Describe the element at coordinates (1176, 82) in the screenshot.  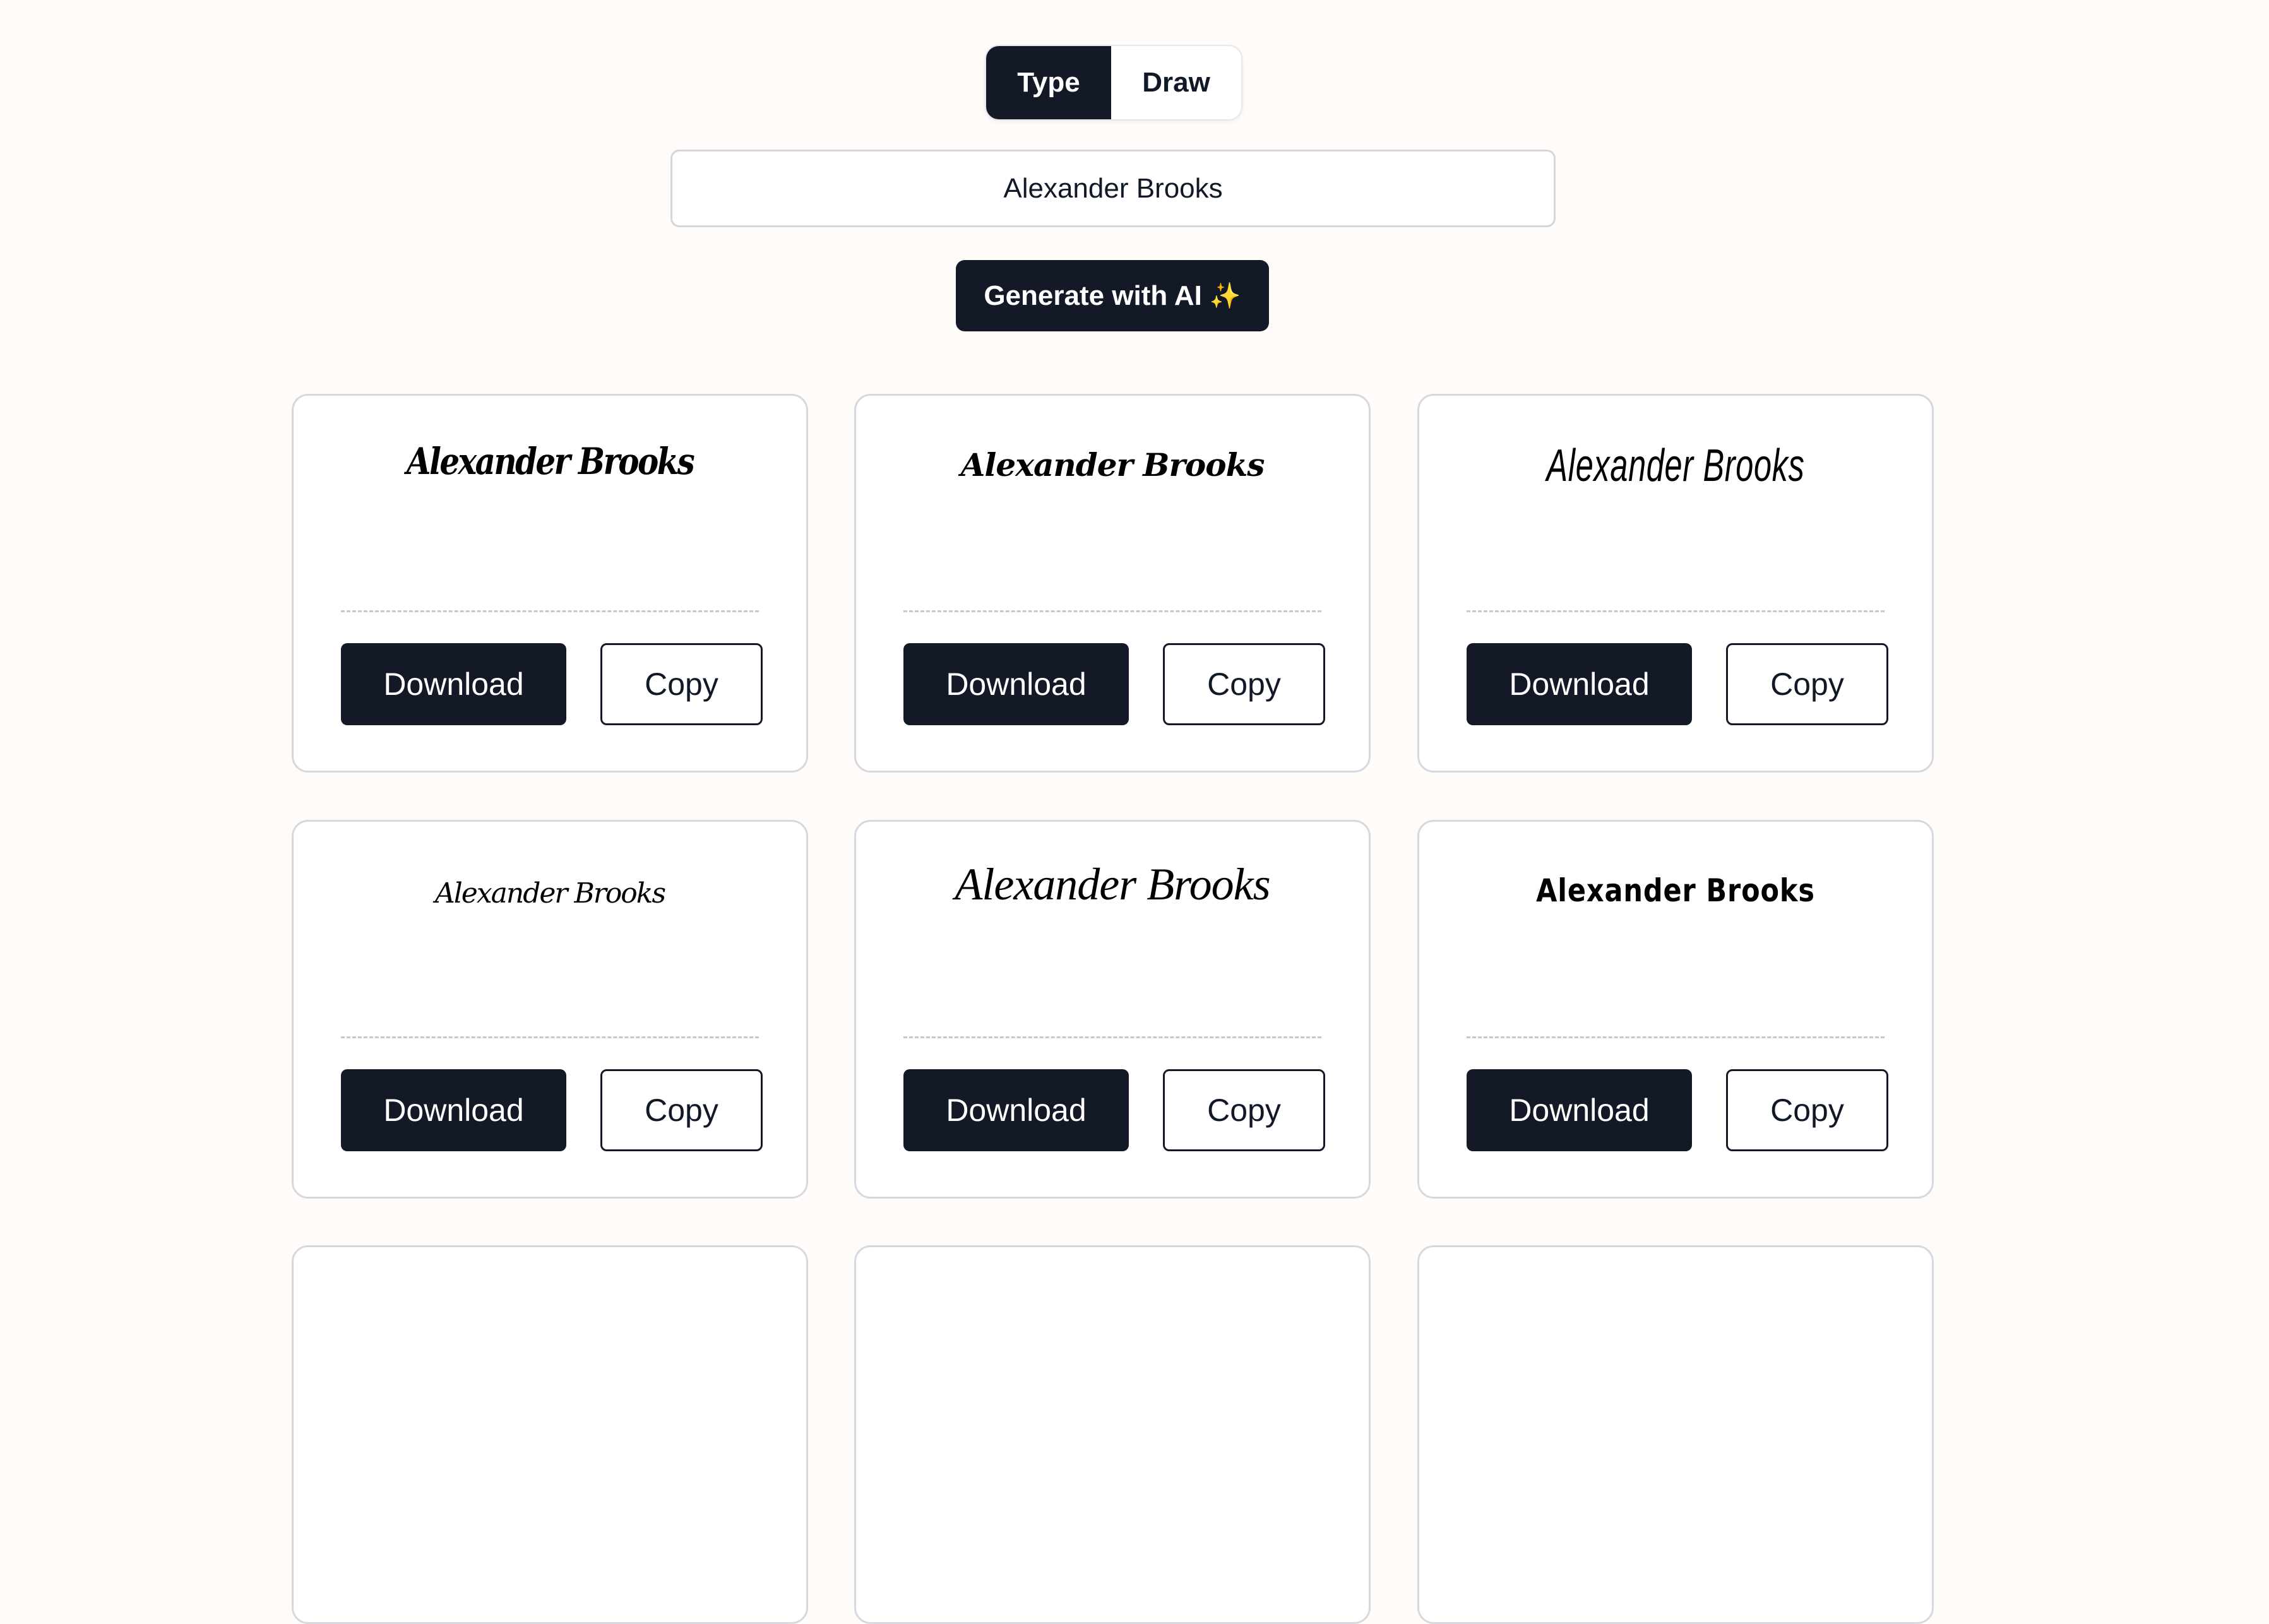
I see `tab-draw: Draw` at that location.